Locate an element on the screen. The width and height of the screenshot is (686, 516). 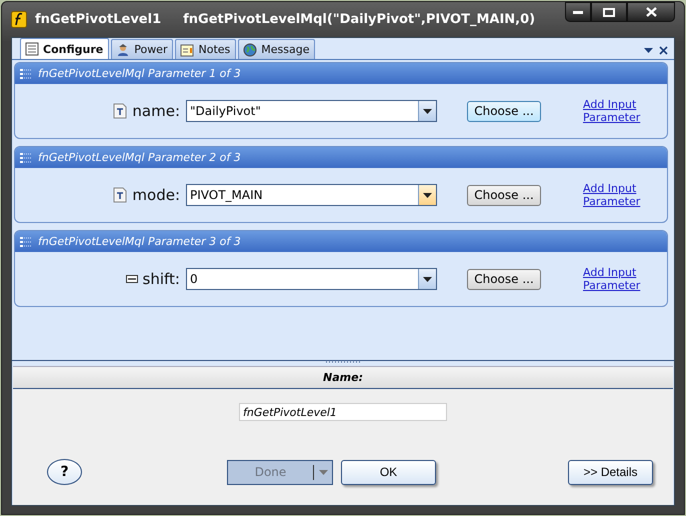
form-icon is located at coordinates (32, 49).